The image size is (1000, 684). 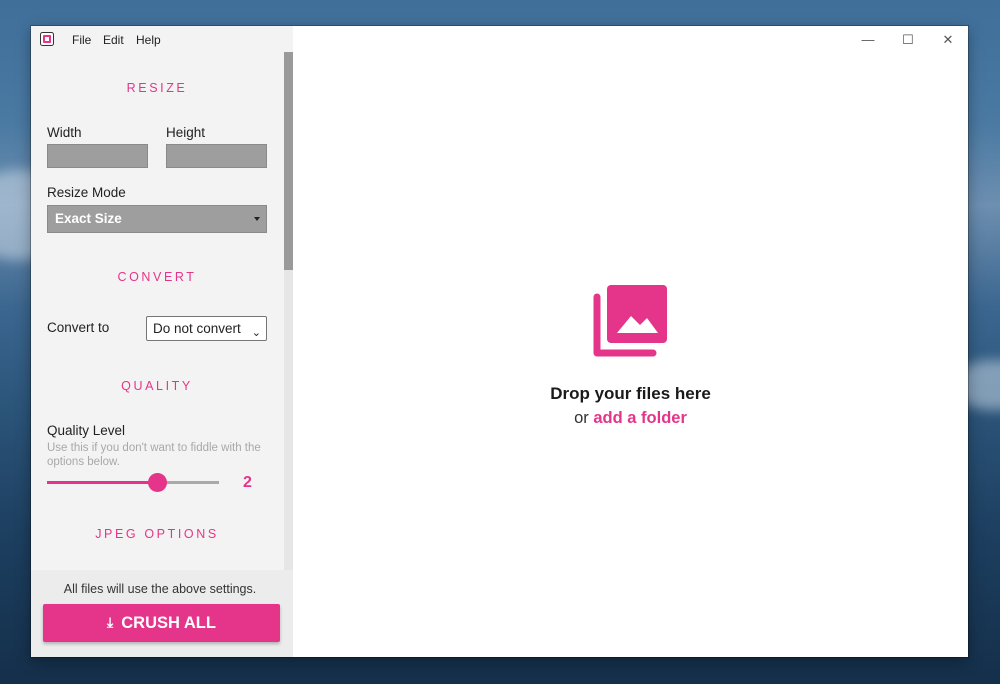 I want to click on quality-value: 2, so click(x=247, y=482).